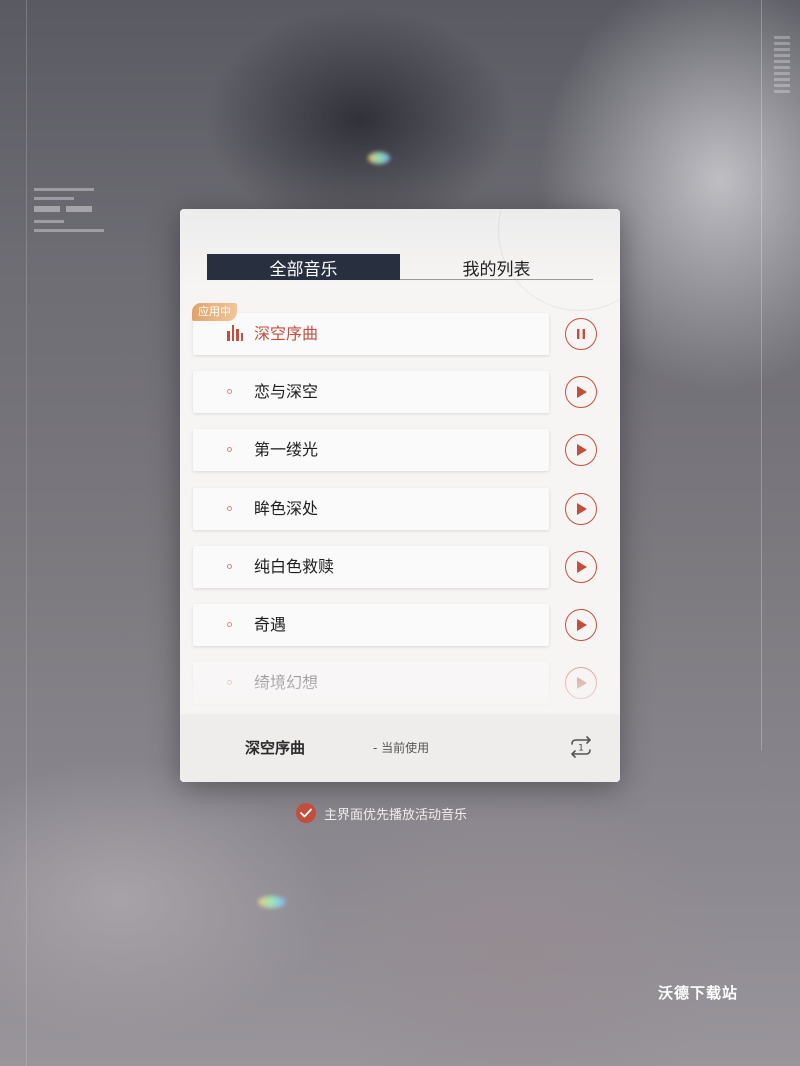 The height and width of the screenshot is (1066, 800). Describe the element at coordinates (371, 508) in the screenshot. I see `song-card: 眸色深处` at that location.